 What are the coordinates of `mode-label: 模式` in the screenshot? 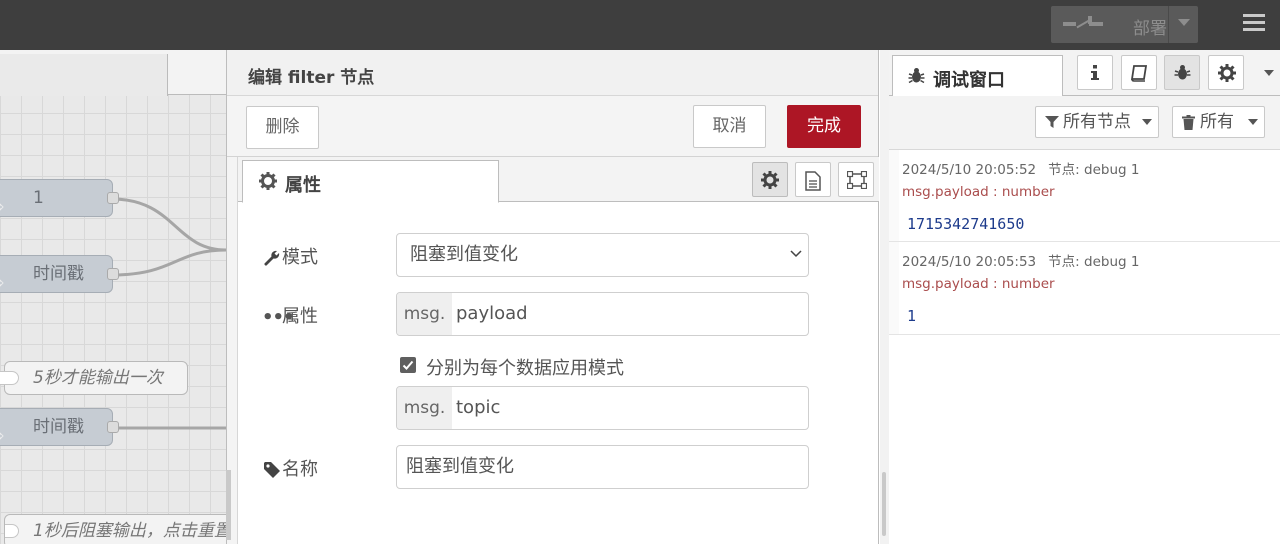 It's located at (290, 256).